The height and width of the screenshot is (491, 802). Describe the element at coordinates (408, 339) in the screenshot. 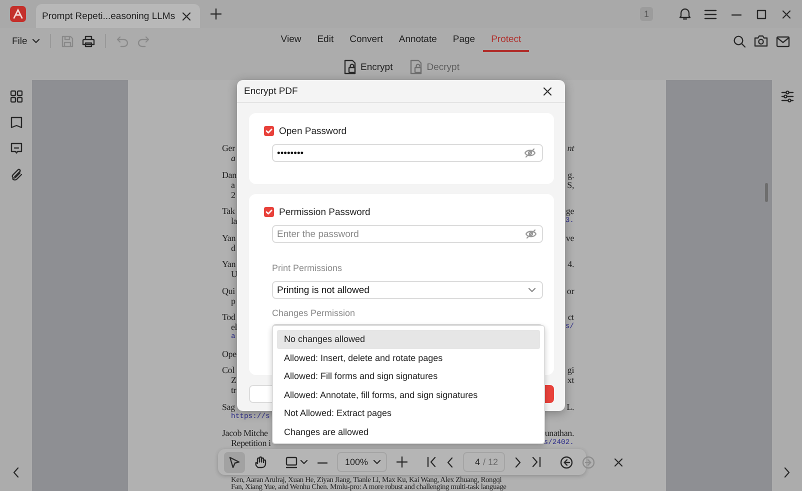

I see `dropdown-option: No changes allowed` at that location.